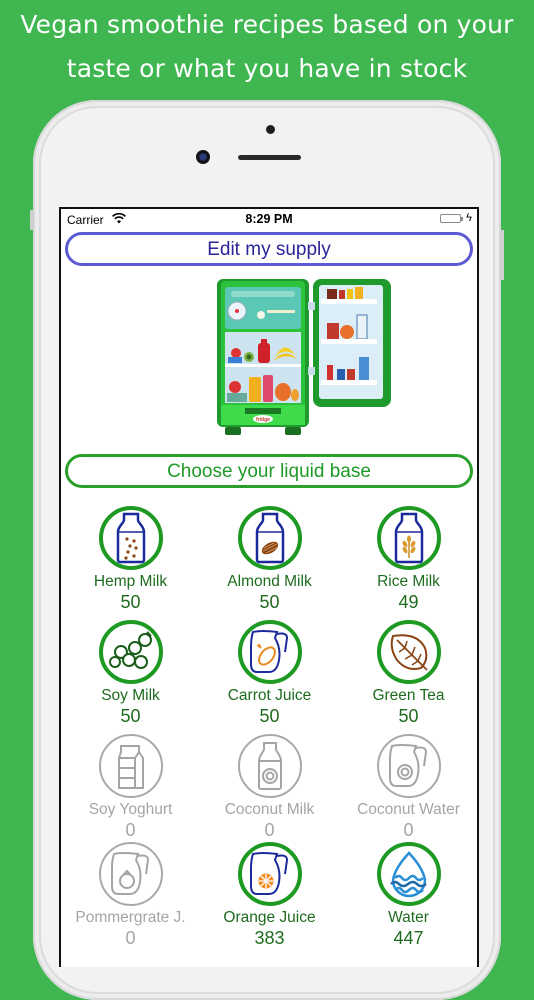  I want to click on liquid-base-item-coconut-water: Coconut Water 0, so click(408, 787).